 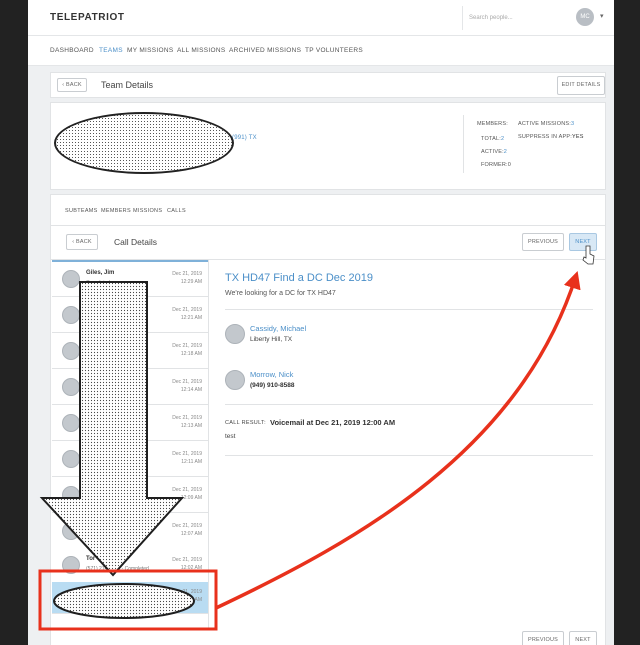 What do you see at coordinates (543, 638) in the screenshot?
I see `bottom-previous-button: PREVIOUS` at bounding box center [543, 638].